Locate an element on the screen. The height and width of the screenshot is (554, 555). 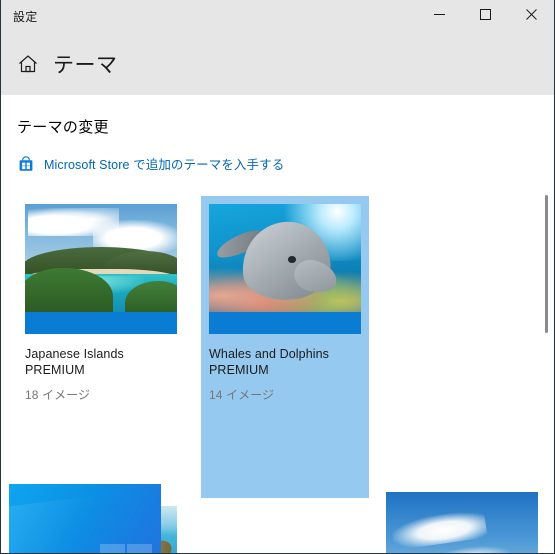
vertical-scrollbar is located at coordinates (546, 323).